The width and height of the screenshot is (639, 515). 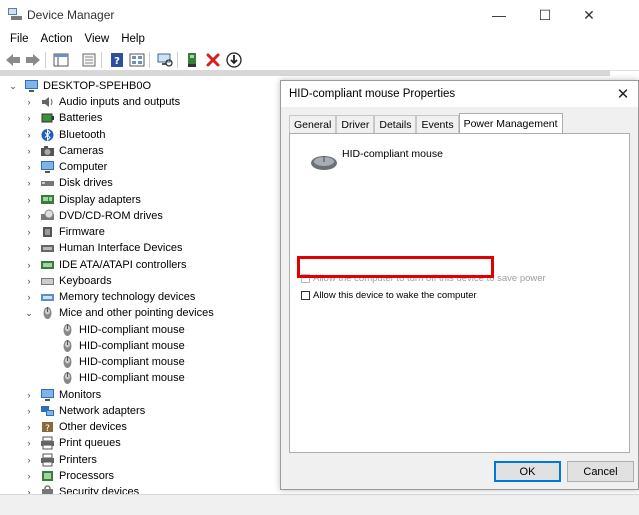 What do you see at coordinates (87, 475) in the screenshot?
I see `tree-item-label: Processors` at bounding box center [87, 475].